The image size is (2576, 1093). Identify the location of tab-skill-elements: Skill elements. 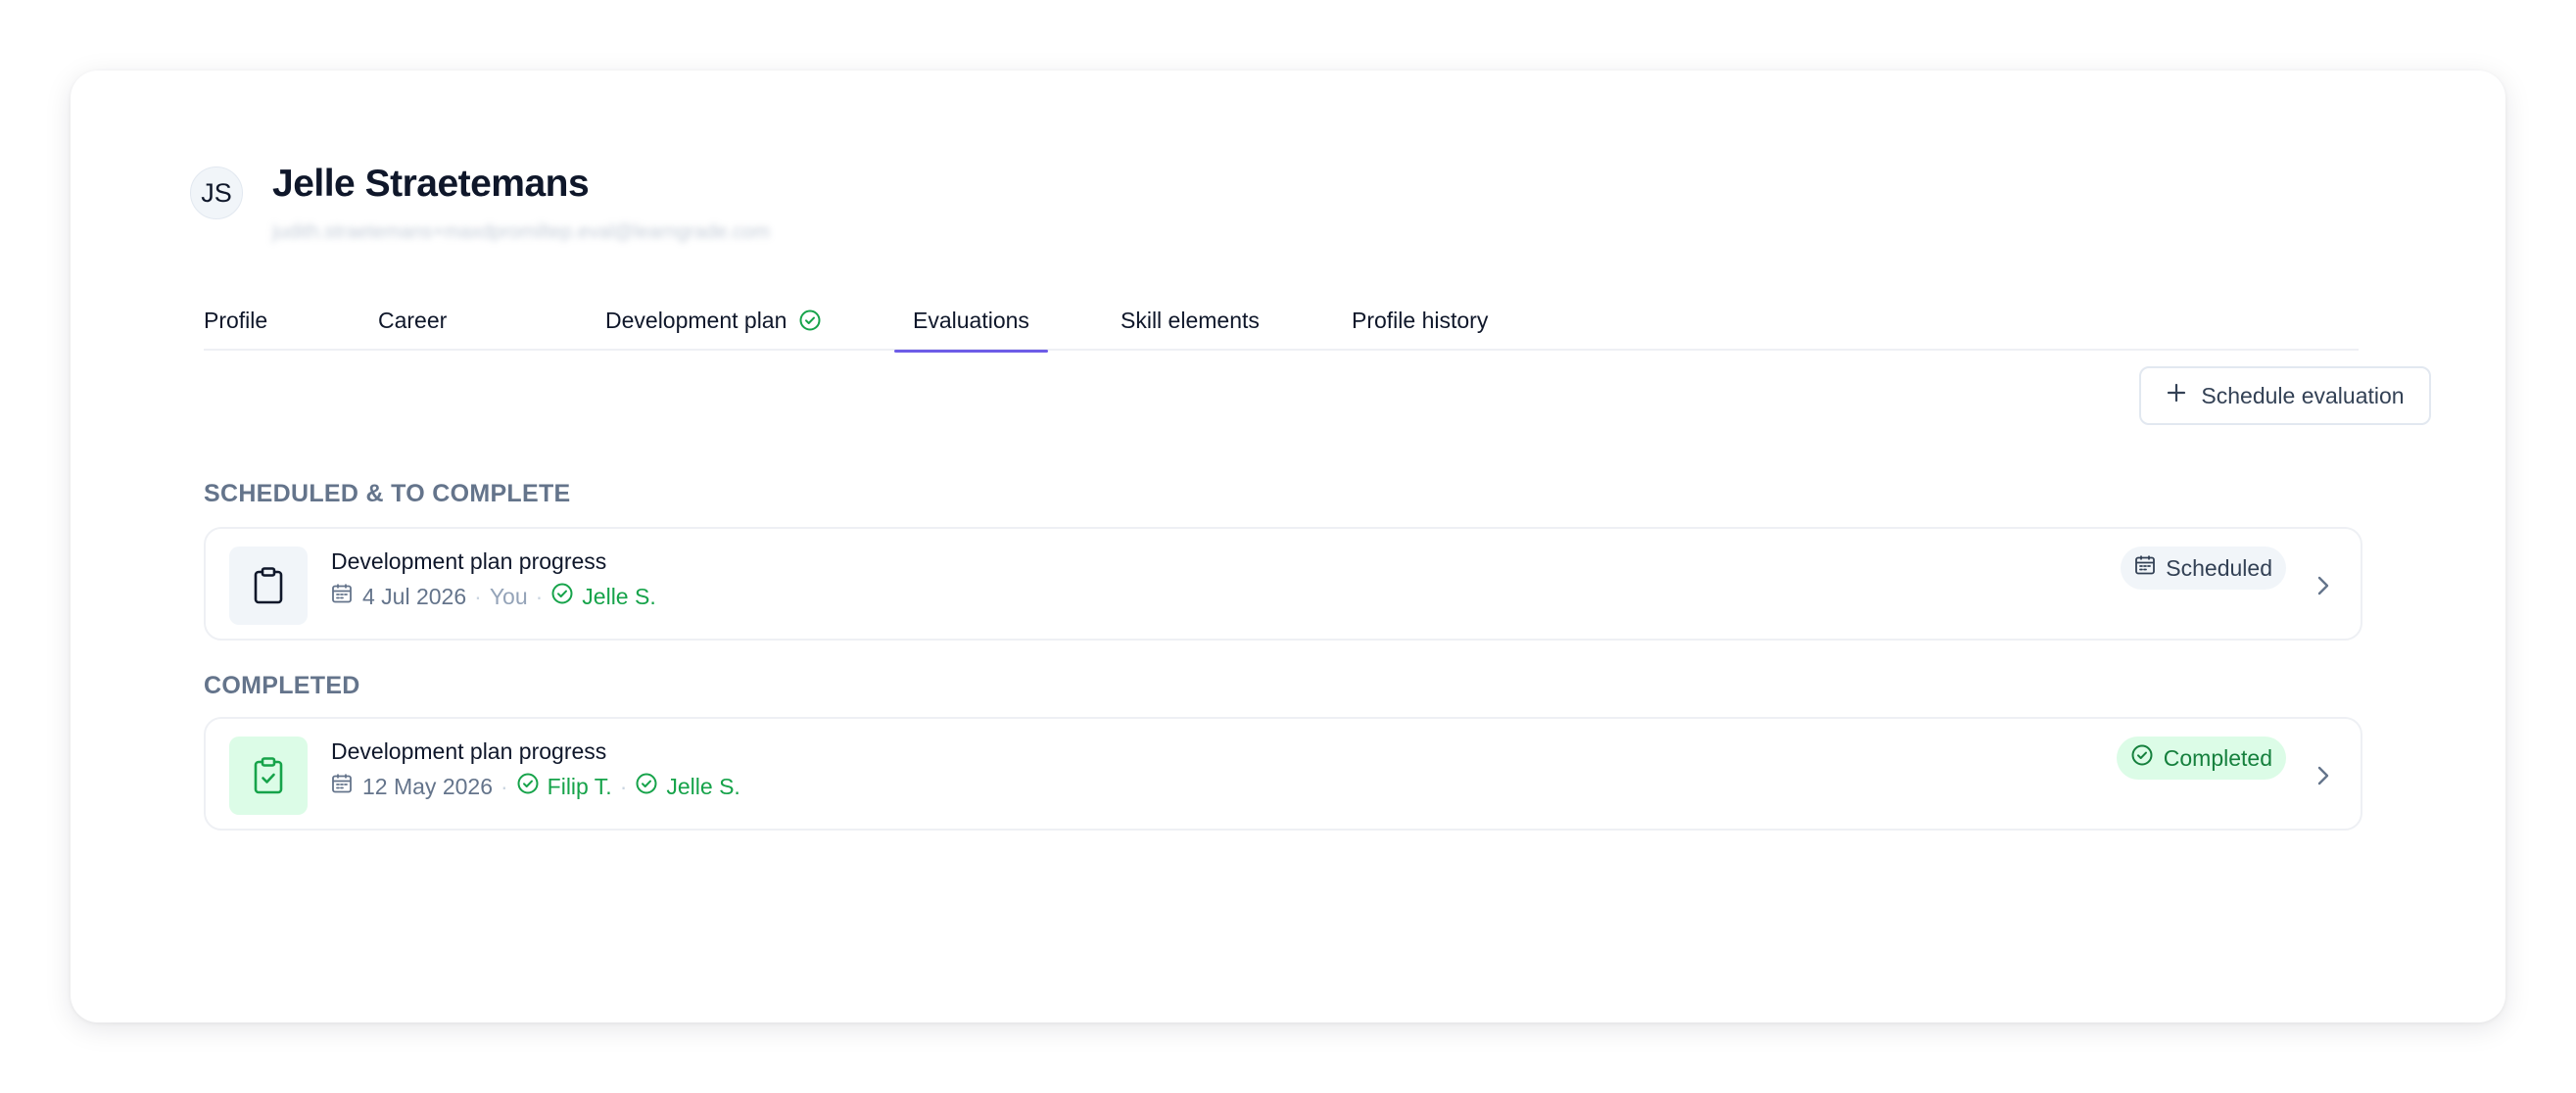
(1190, 321).